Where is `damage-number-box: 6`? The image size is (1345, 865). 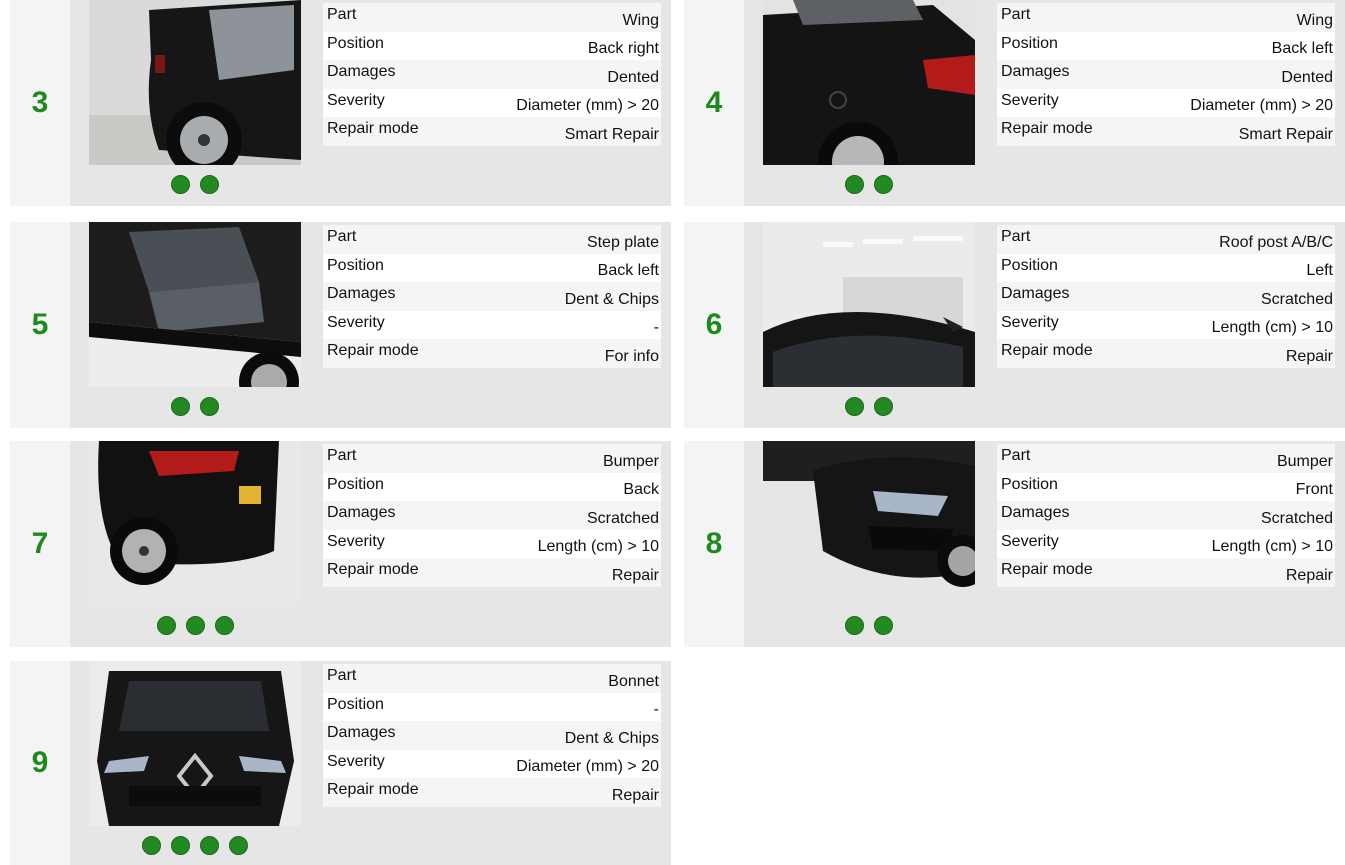 damage-number-box: 6 is located at coordinates (714, 325).